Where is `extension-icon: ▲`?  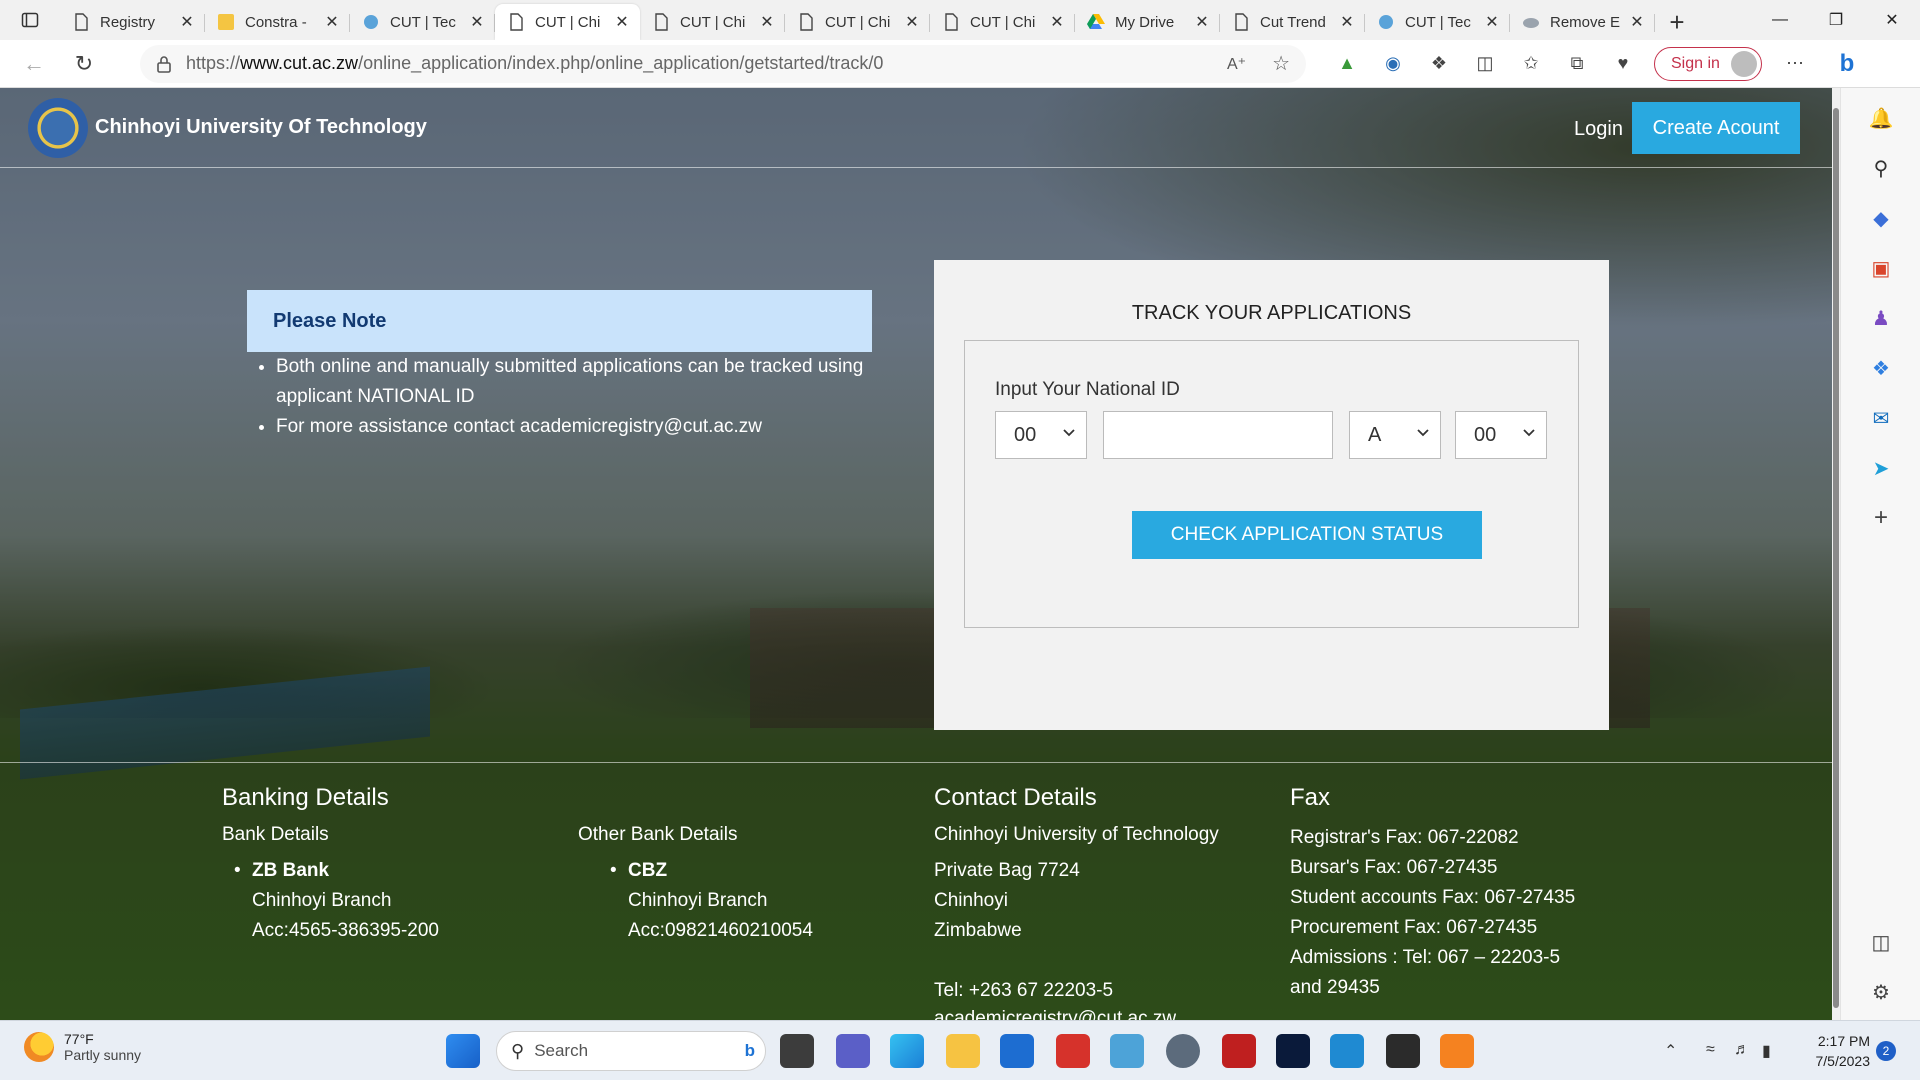 extension-icon: ▲ is located at coordinates (1347, 64).